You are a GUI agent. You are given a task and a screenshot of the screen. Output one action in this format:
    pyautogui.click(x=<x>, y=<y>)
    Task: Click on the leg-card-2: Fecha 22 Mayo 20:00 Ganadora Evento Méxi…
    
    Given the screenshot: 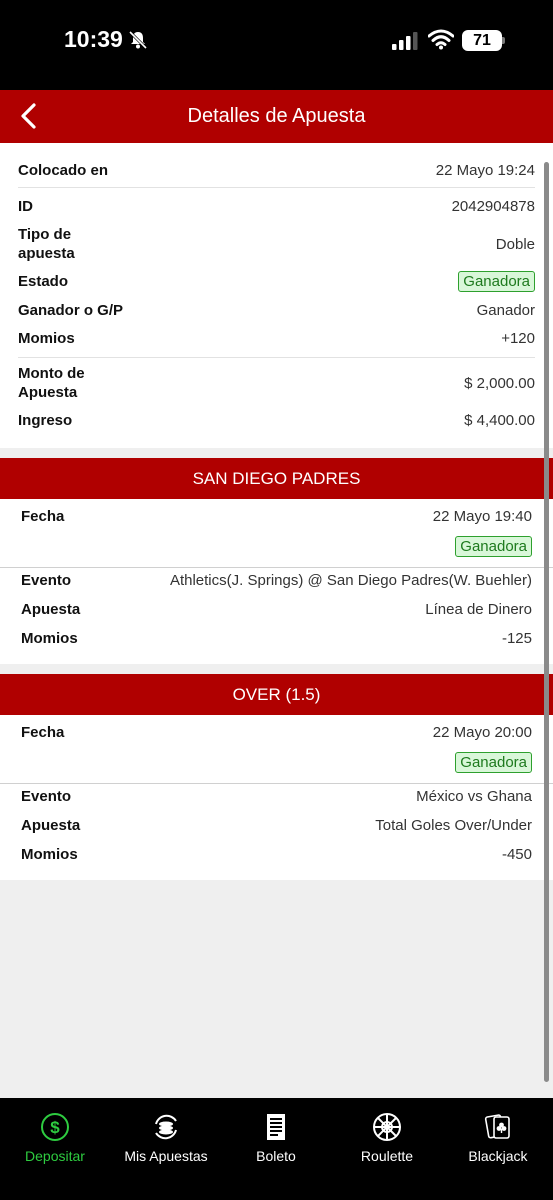 What is the action you would take?
    pyautogui.click(x=276, y=797)
    